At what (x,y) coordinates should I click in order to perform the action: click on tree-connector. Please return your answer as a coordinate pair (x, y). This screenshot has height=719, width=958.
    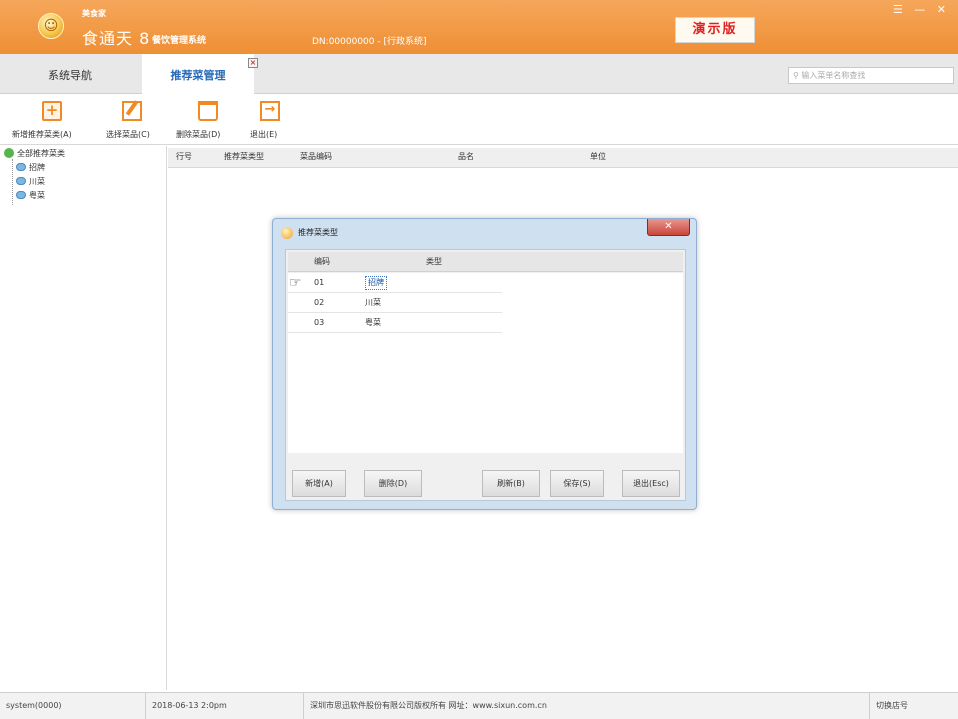
    Looking at the image, I should click on (12, 182).